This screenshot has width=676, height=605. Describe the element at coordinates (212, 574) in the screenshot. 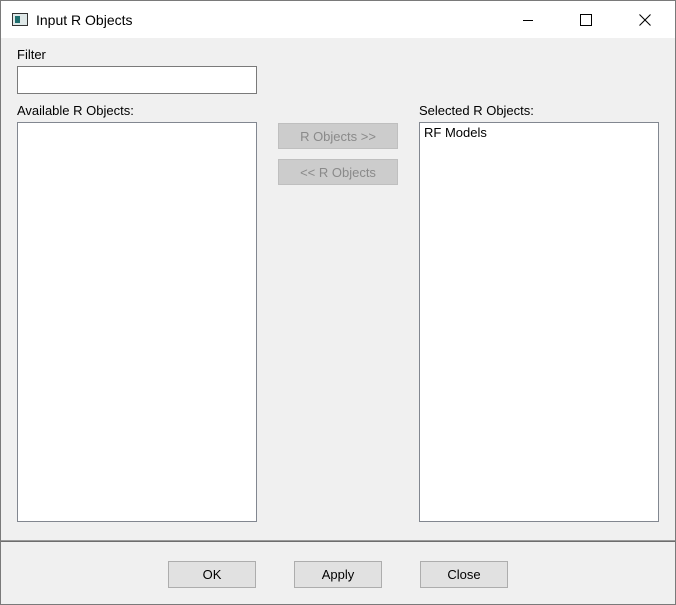

I see `ok-button: OK` at that location.